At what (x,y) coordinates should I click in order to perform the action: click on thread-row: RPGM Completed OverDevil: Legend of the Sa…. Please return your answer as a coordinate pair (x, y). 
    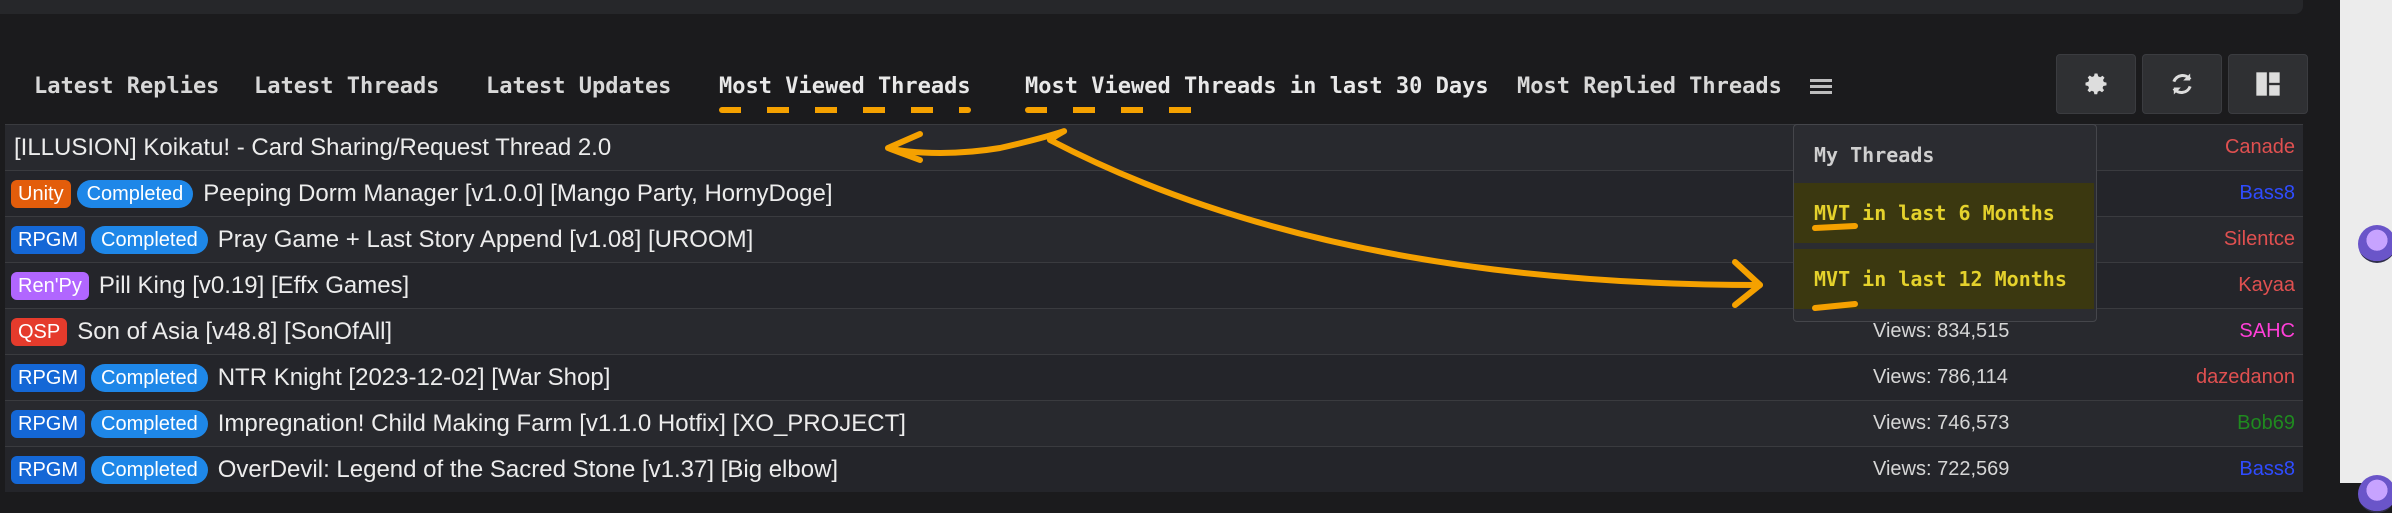
    Looking at the image, I should click on (1154, 469).